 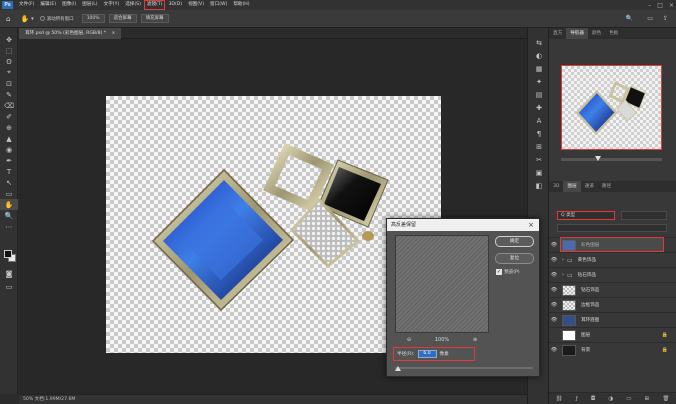 What do you see at coordinates (196, 5) in the screenshot?
I see `menu-view: 视图(V)` at bounding box center [196, 5].